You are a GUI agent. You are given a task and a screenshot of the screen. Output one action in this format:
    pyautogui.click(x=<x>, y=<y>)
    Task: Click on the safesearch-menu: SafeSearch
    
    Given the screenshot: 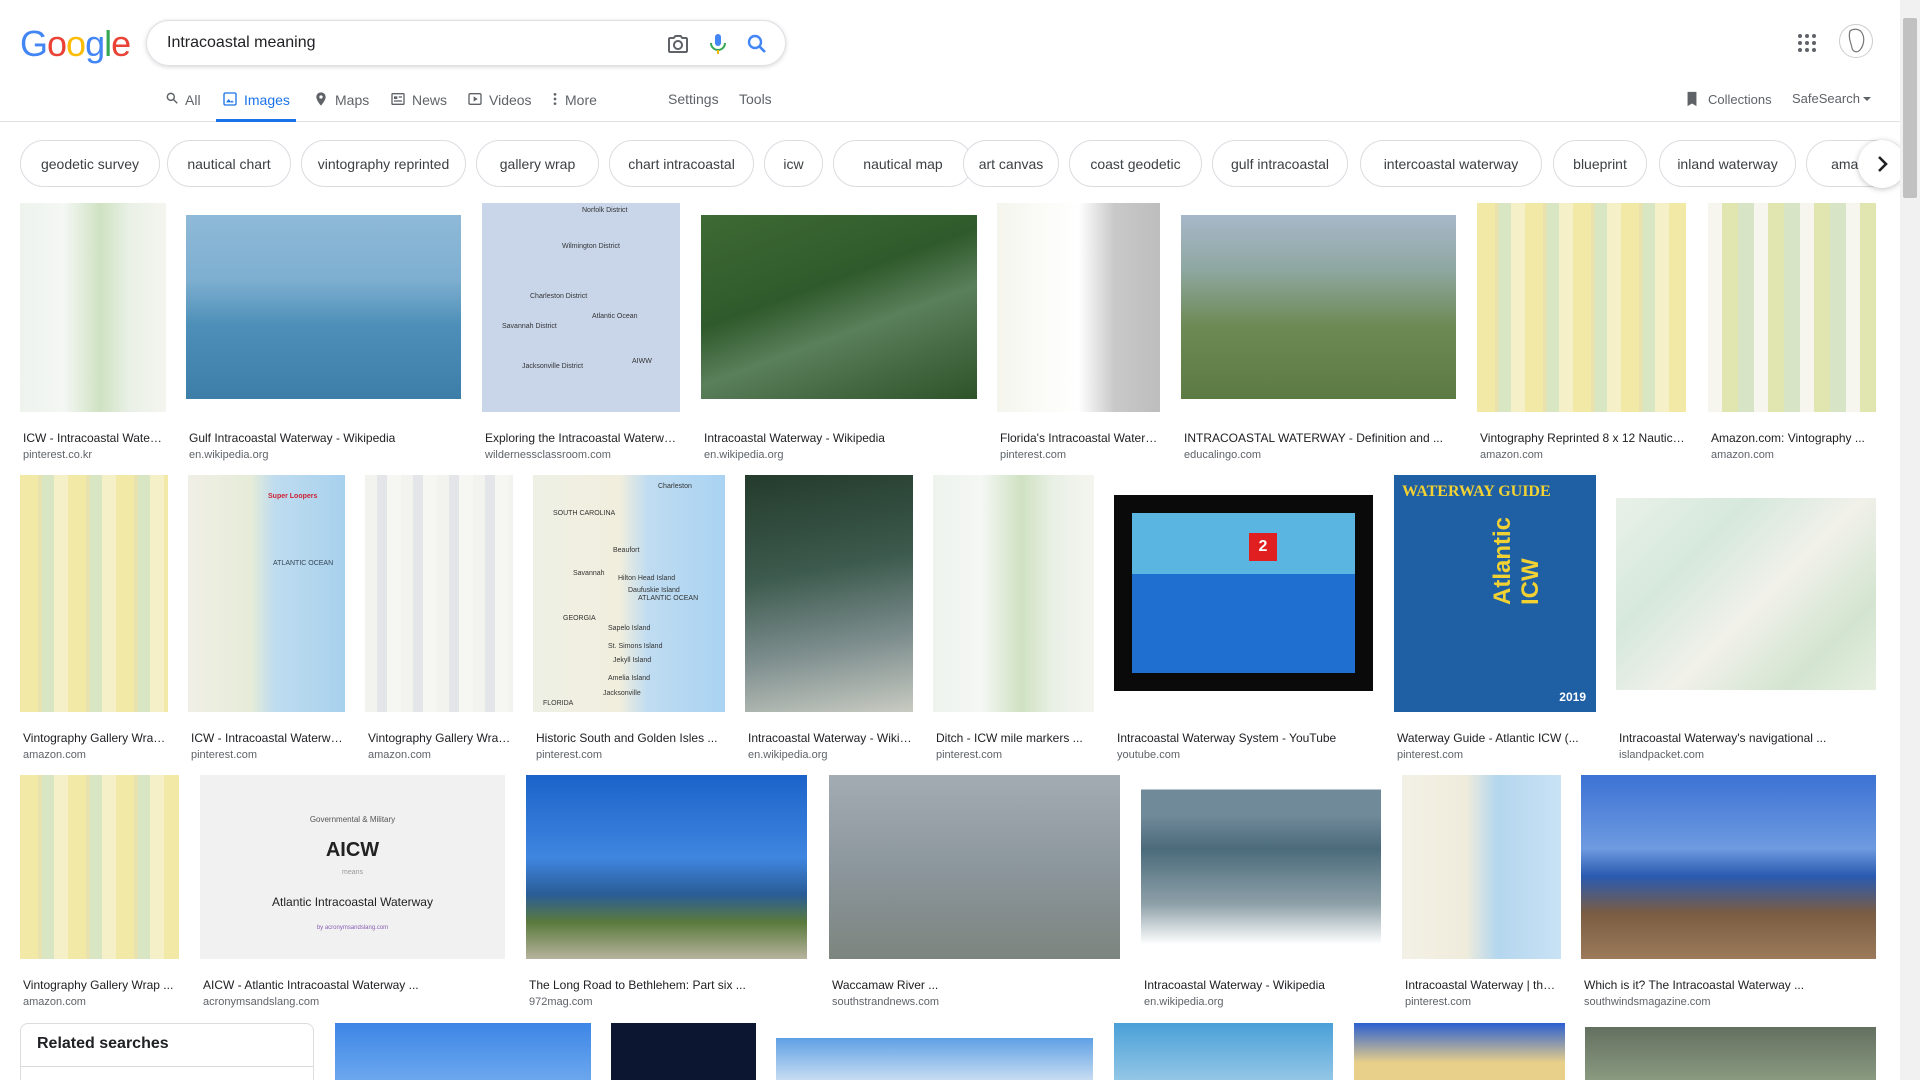 What is the action you would take?
    pyautogui.click(x=1832, y=98)
    